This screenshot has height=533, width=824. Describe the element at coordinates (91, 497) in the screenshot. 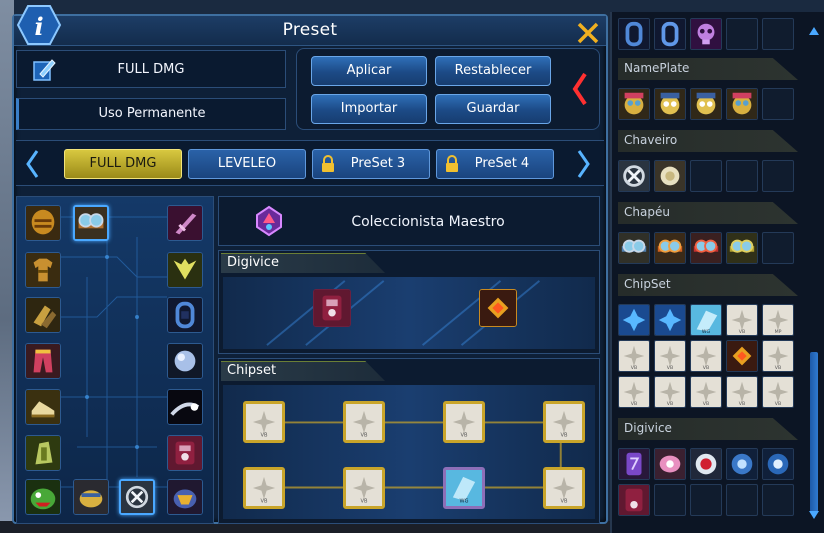

I see `equip-slot-face` at that location.